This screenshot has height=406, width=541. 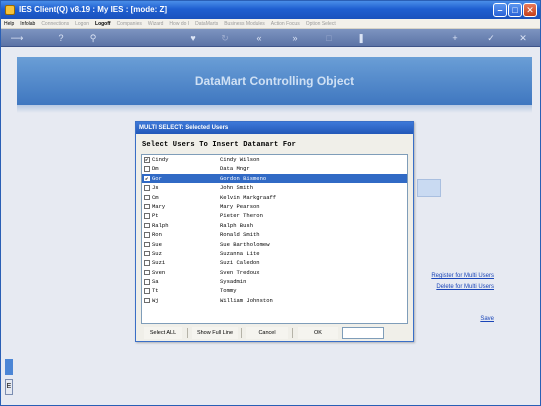 What do you see at coordinates (157, 178) in the screenshot?
I see `user-code: Gor` at bounding box center [157, 178].